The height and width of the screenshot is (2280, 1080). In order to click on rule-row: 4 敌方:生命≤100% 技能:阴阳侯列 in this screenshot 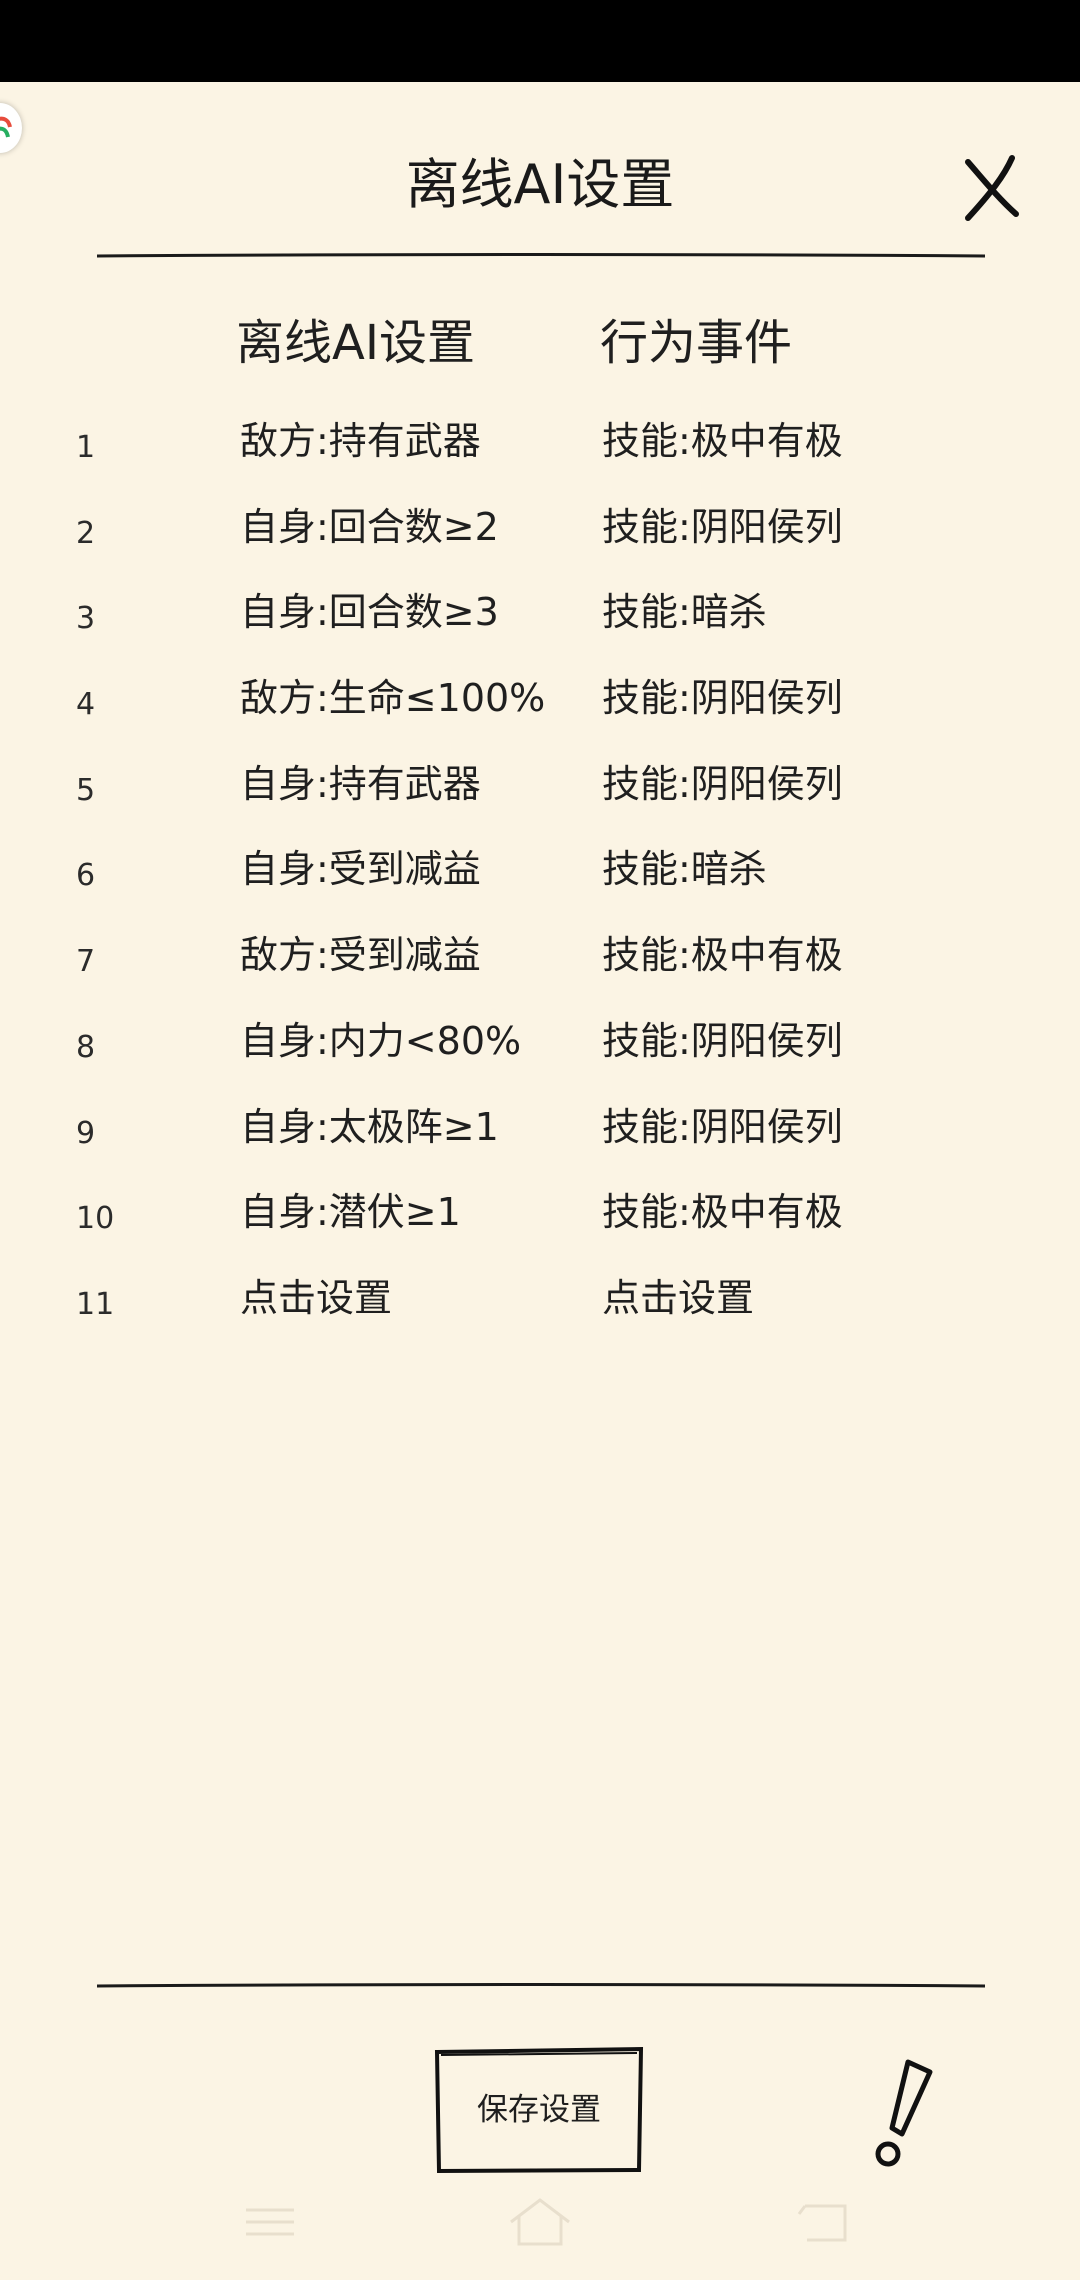, I will do `click(540, 705)`.